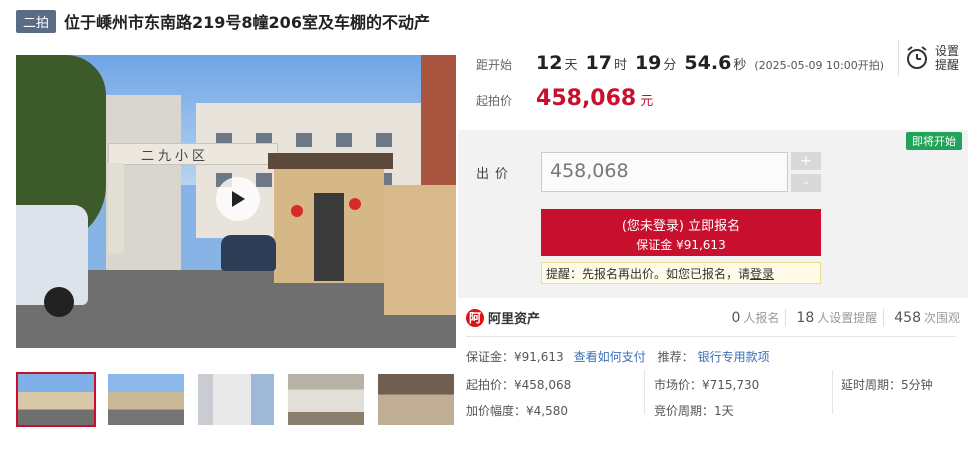 The height and width of the screenshot is (463, 968). What do you see at coordinates (806, 161) in the screenshot?
I see `increase-bid-button: +` at bounding box center [806, 161].